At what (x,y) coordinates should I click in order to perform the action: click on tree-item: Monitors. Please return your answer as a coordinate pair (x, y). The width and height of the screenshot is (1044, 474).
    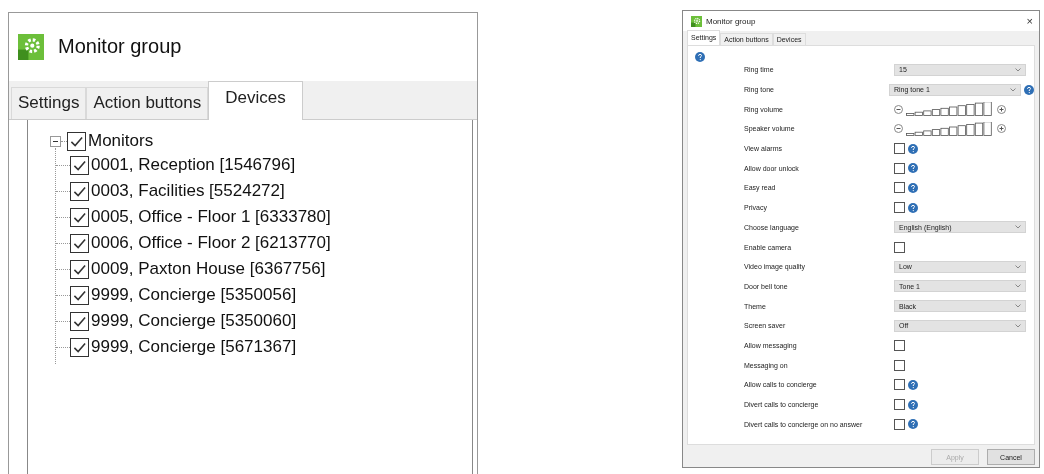
    Looking at the image, I should click on (121, 141).